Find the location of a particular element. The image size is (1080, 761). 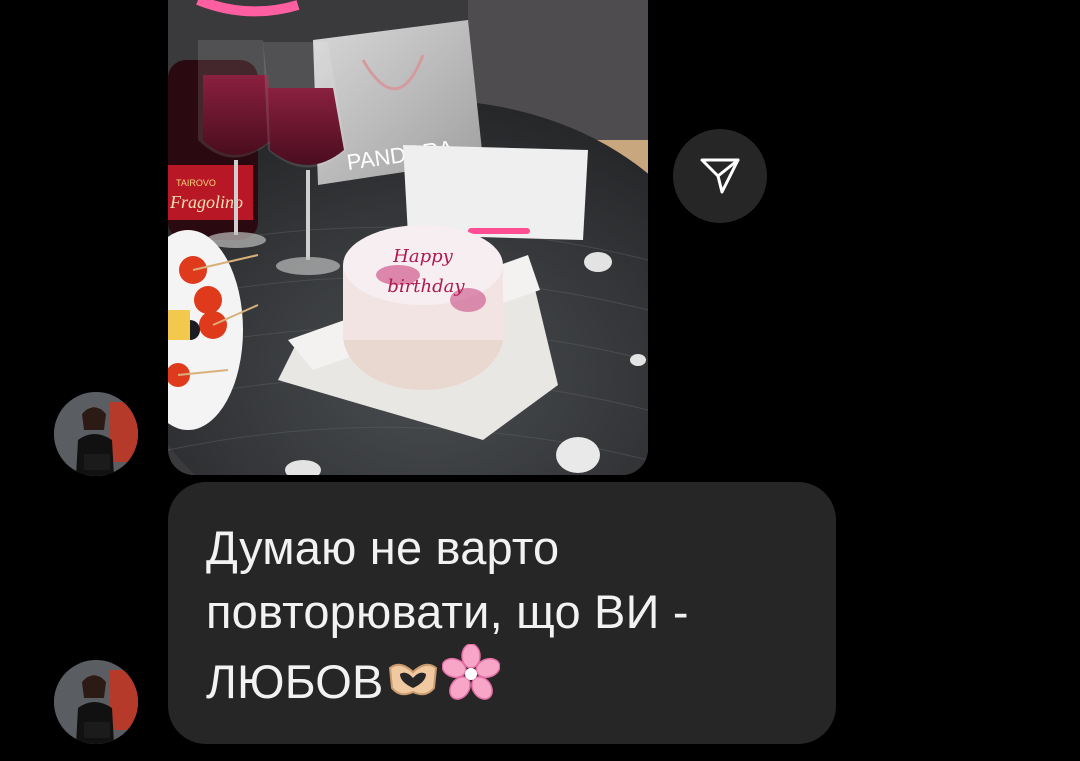

paper-plane-icon is located at coordinates (720, 176).